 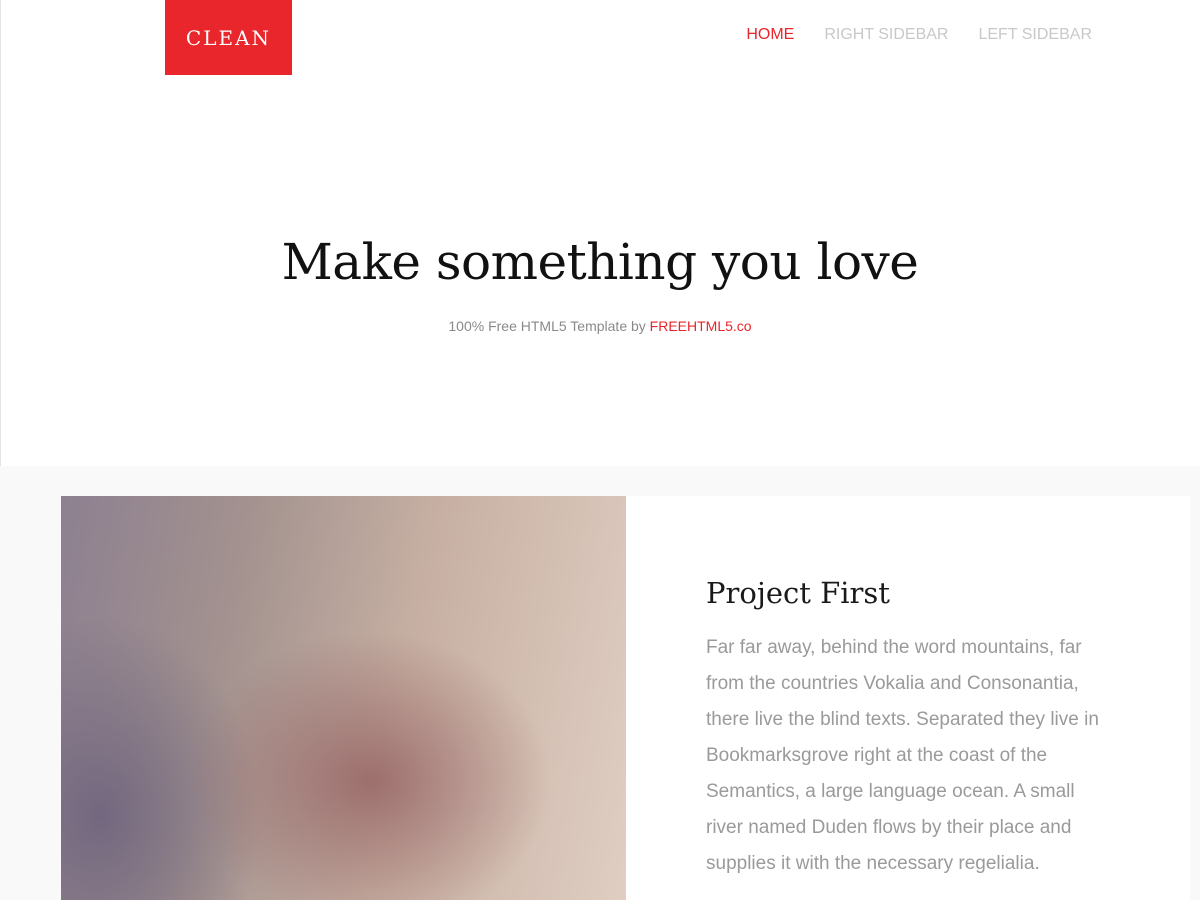 I want to click on logo-link: CLEAN, so click(x=228, y=37).